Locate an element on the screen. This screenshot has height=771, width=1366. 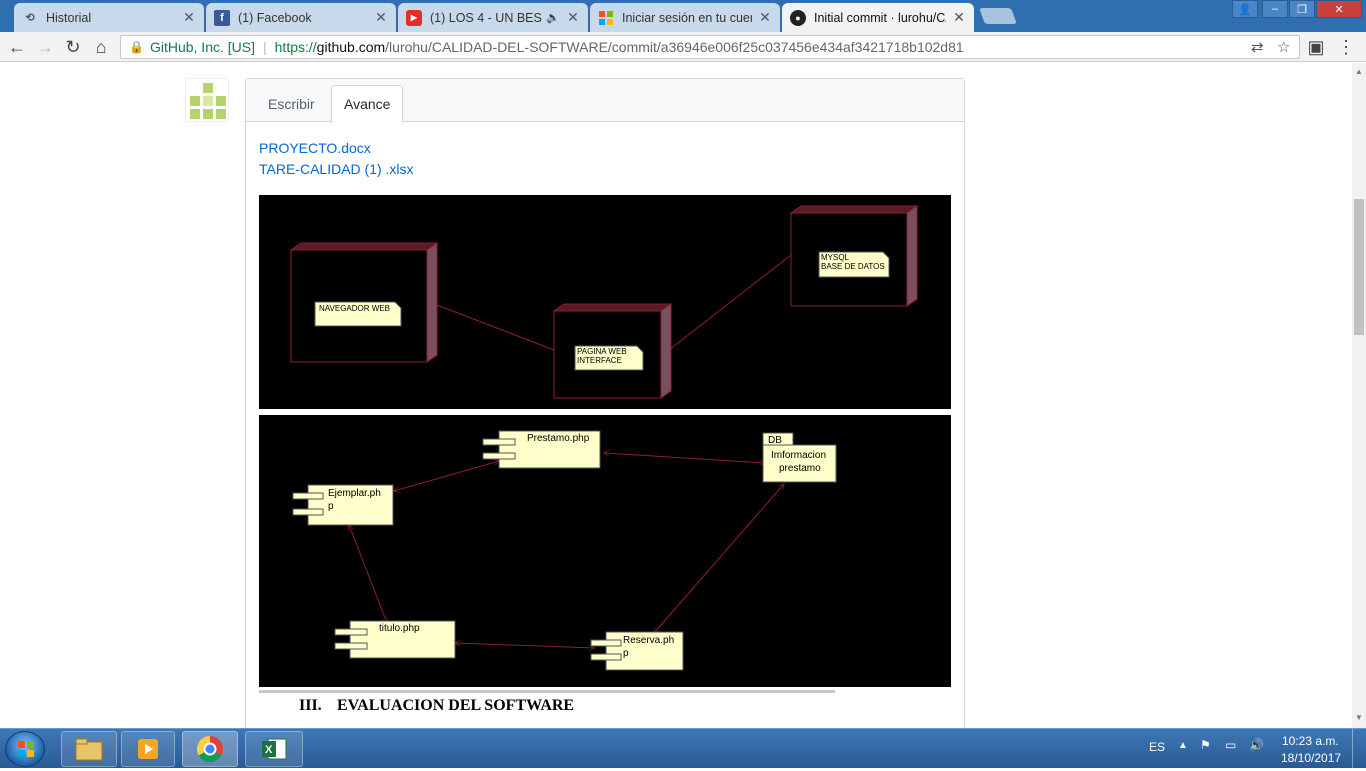
minimize-icon: – is located at coordinates (1275, 9).